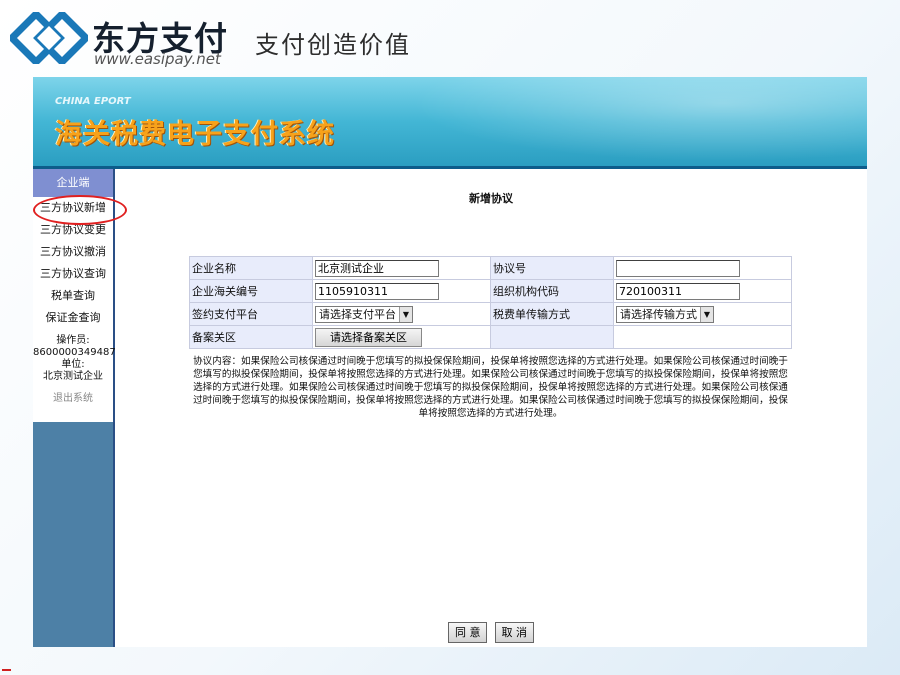 The height and width of the screenshot is (675, 900). What do you see at coordinates (74, 352) in the screenshot?
I see `operator-id: 8600000349487` at bounding box center [74, 352].